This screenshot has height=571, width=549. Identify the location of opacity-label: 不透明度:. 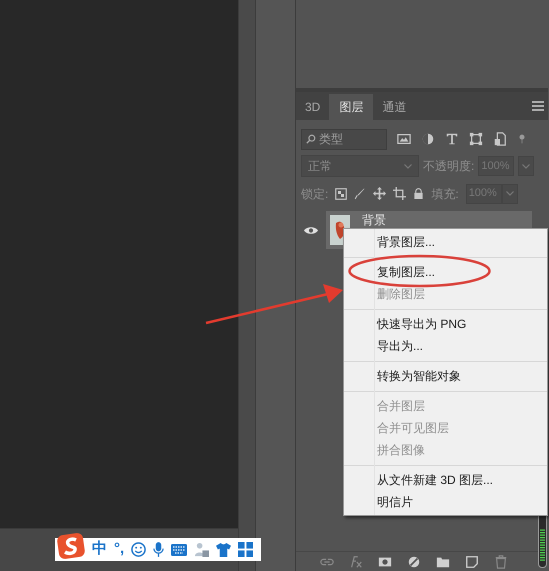
(448, 166).